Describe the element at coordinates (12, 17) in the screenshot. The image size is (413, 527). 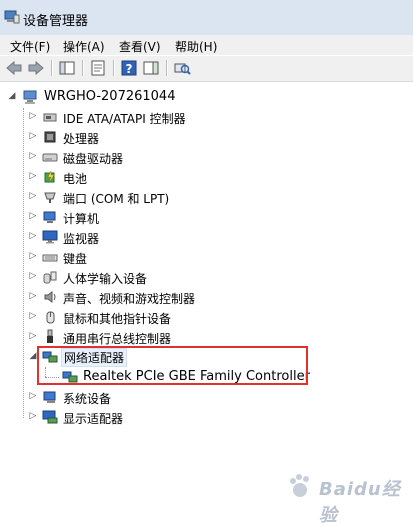
I see `device-manager-icon` at that location.